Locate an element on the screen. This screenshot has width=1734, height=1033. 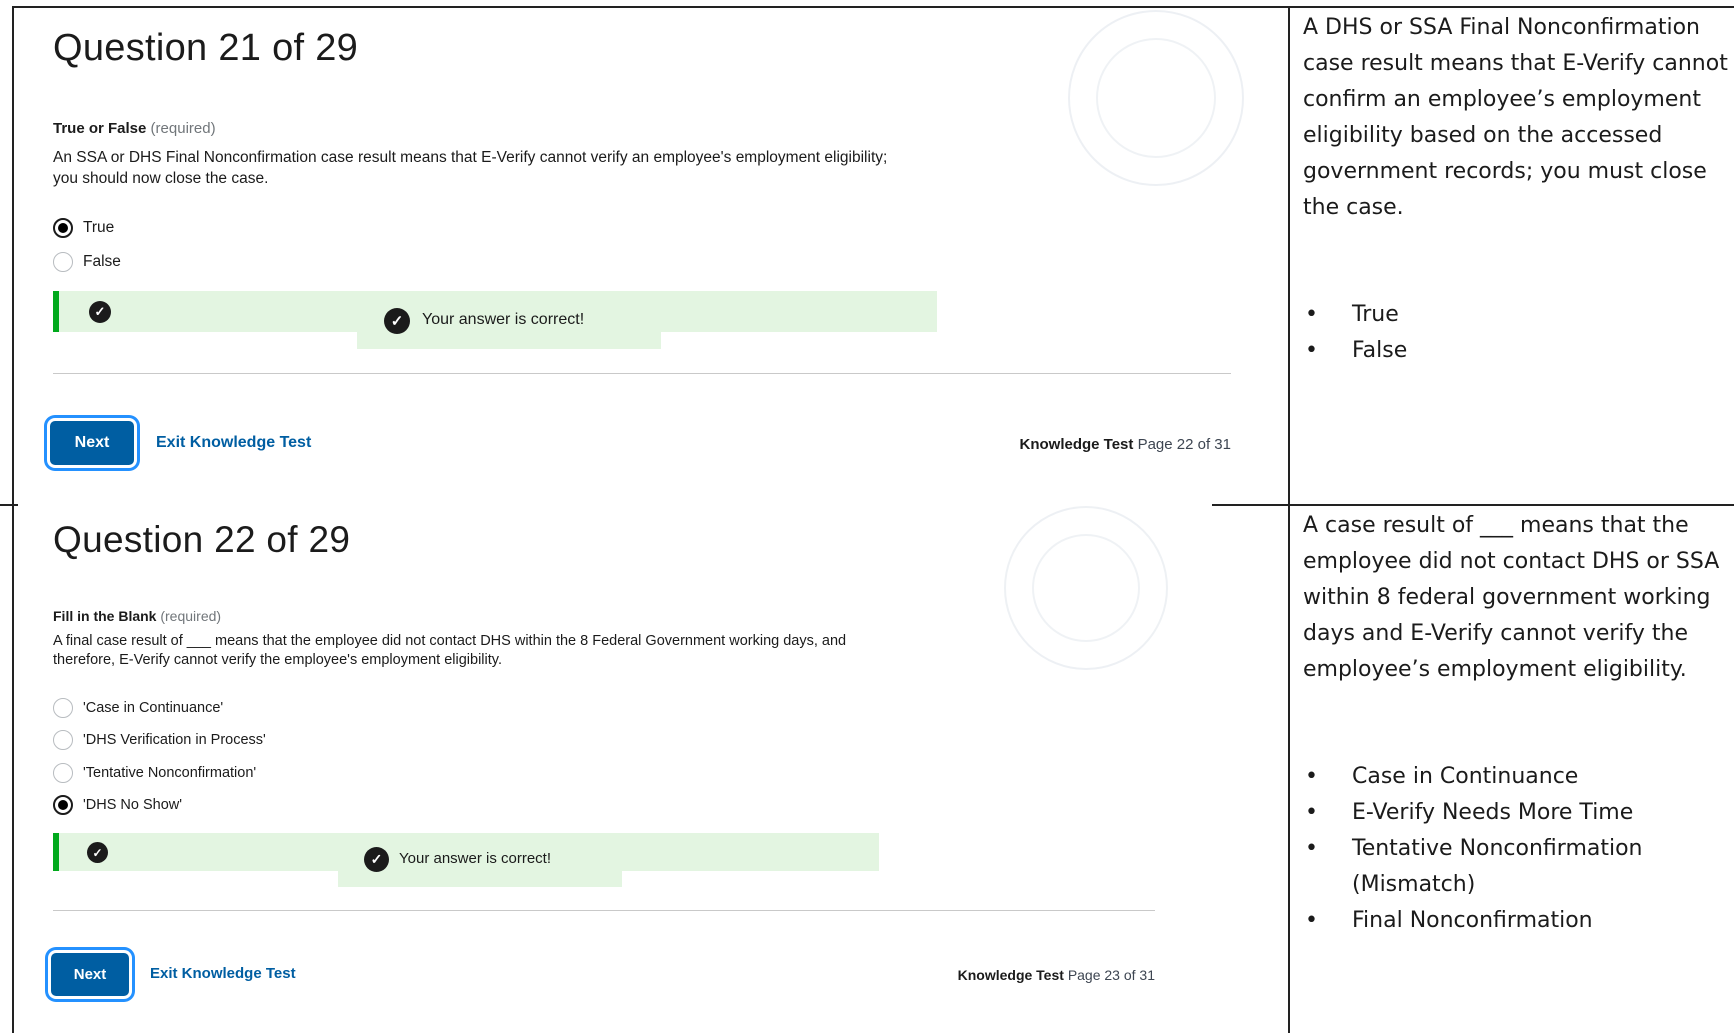
page-indicator: Knowledge Test Page 23 of 31 is located at coordinates (1002, 975).